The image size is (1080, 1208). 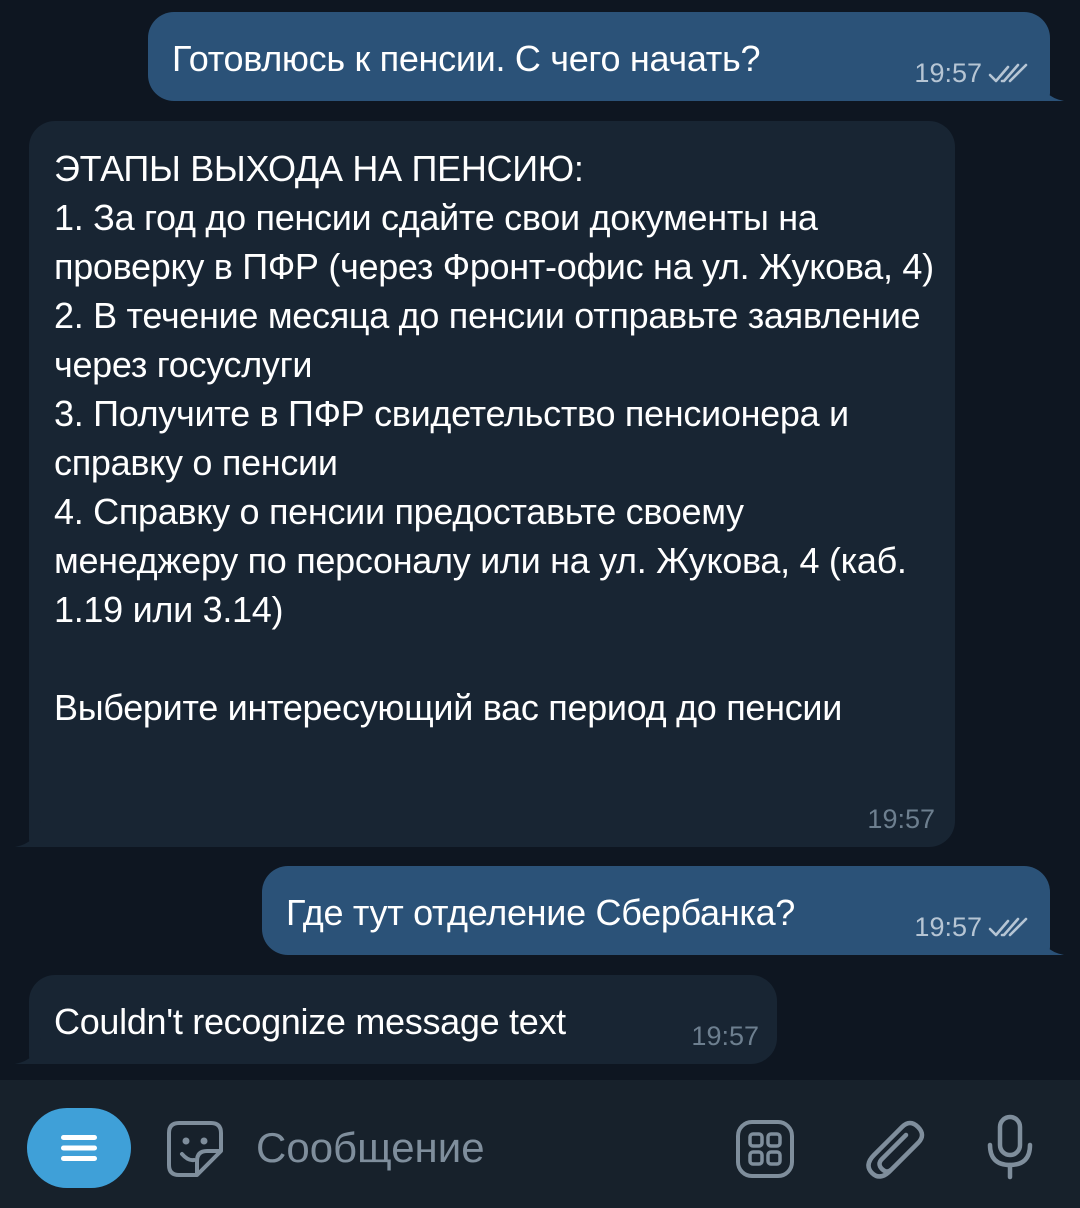 I want to click on bot-keyboard-button, so click(x=765, y=1149).